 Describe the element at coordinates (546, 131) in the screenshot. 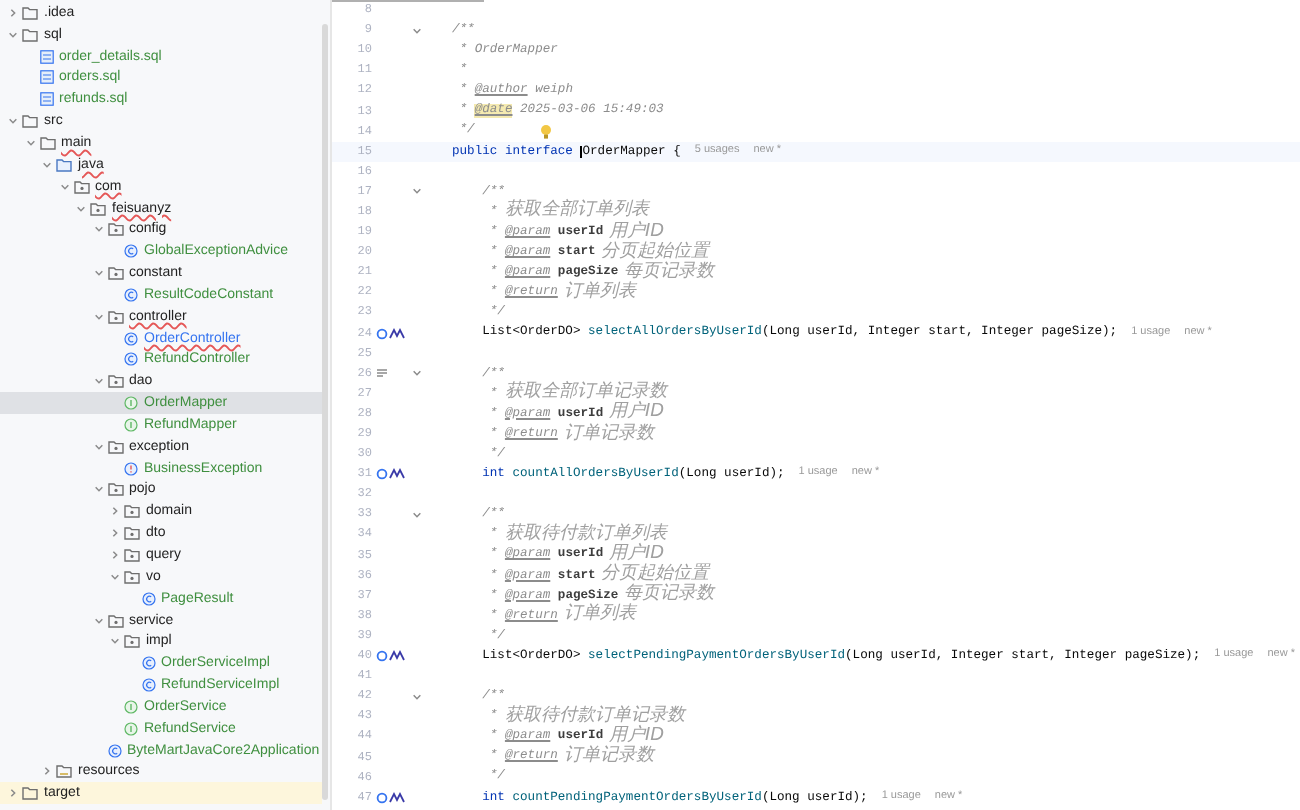

I see `lightbulb-icon` at that location.